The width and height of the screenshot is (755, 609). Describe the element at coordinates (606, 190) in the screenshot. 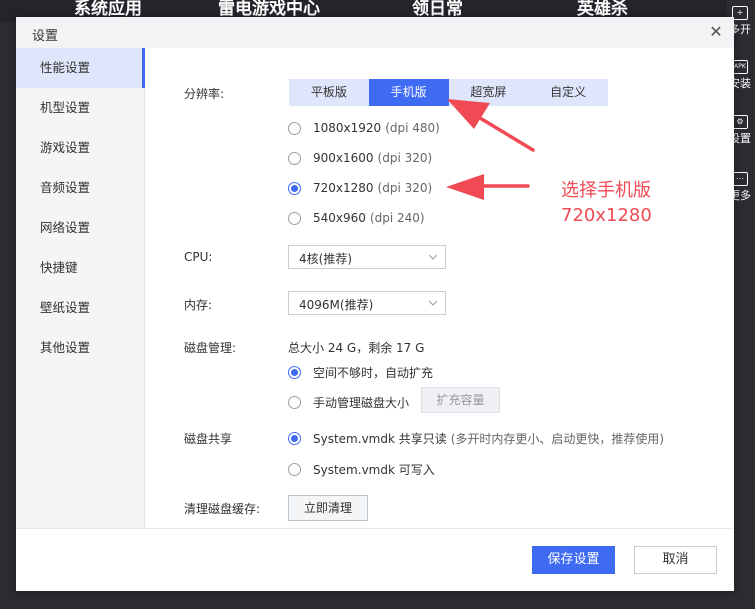

I see `annotation-line-1: 选择手机版` at that location.